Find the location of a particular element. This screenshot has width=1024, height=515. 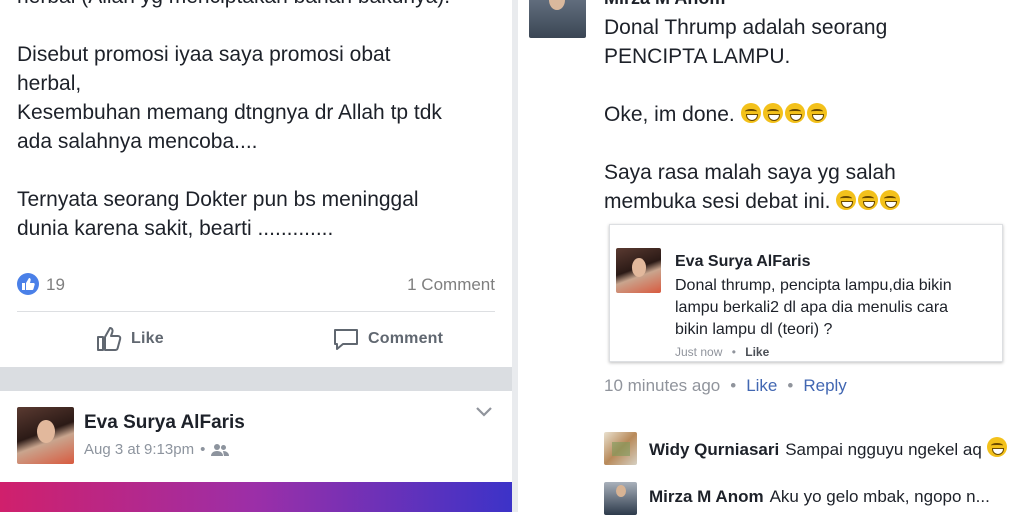

bottom-gradient-banner is located at coordinates (256, 497).